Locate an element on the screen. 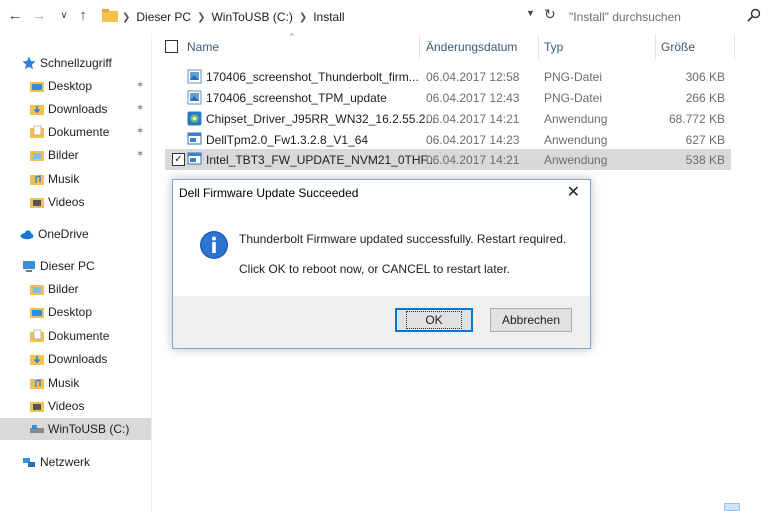 The width and height of the screenshot is (768, 511). folder-icon is located at coordinates (110, 15).